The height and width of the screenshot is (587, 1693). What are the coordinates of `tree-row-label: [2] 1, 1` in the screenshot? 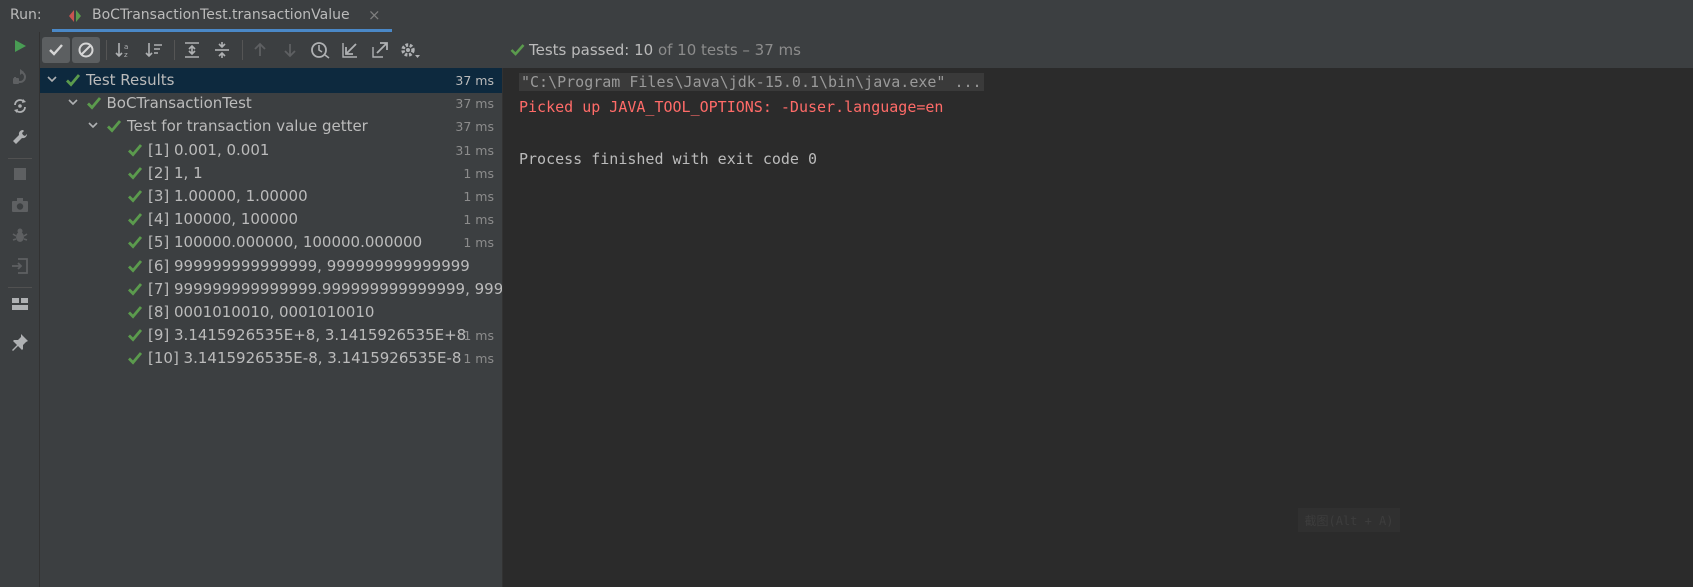 It's located at (175, 173).